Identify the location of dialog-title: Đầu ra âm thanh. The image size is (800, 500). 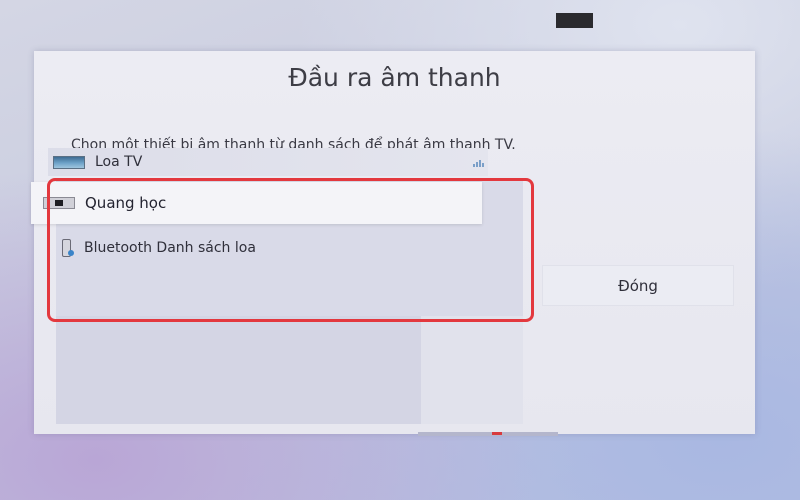
(394, 77).